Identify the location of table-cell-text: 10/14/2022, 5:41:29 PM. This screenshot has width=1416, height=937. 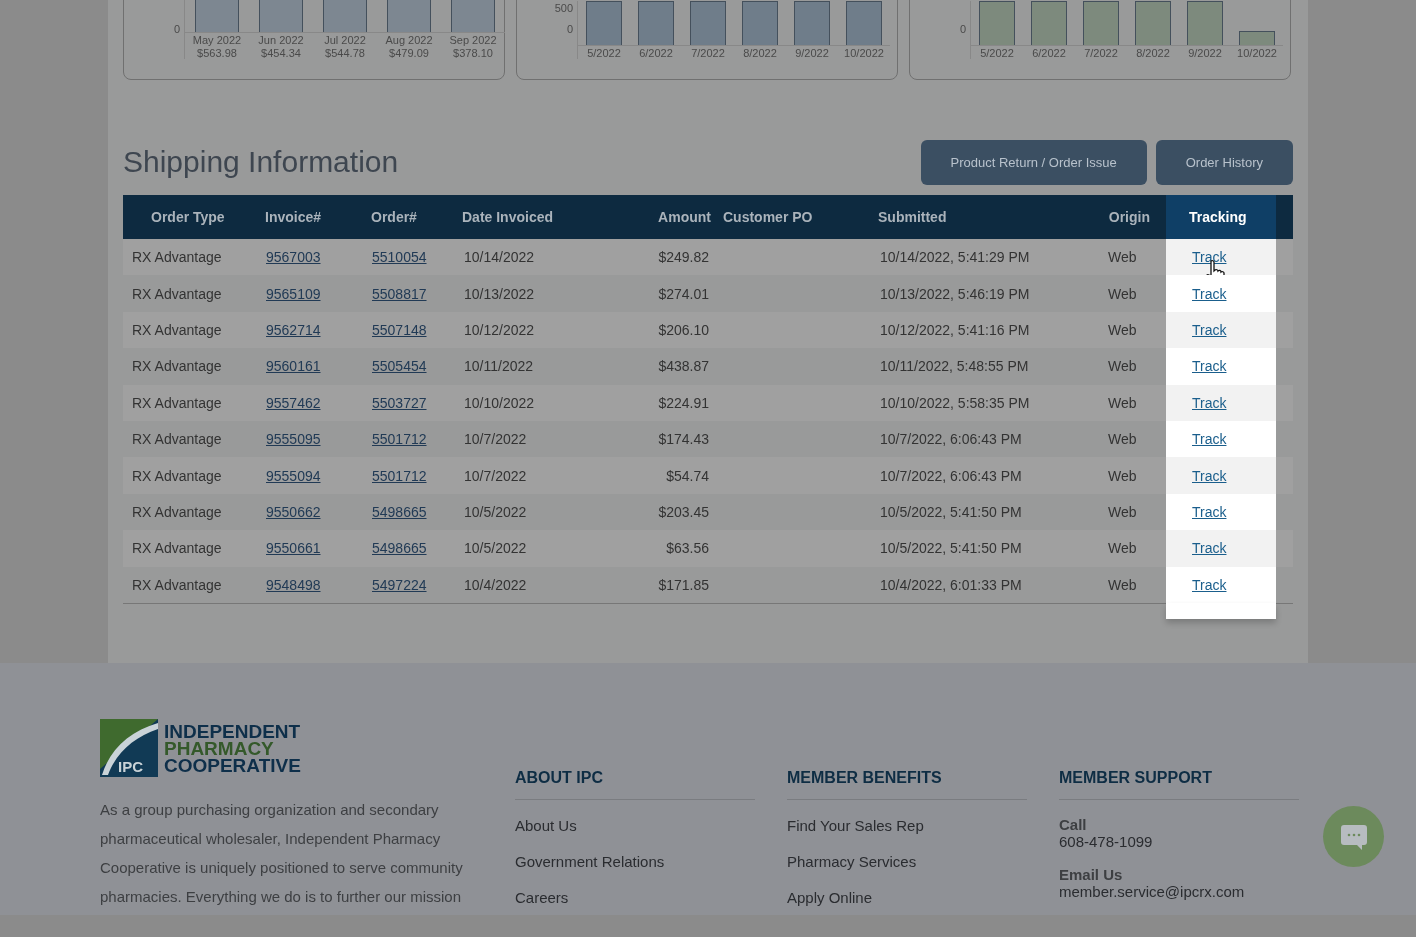
(955, 258).